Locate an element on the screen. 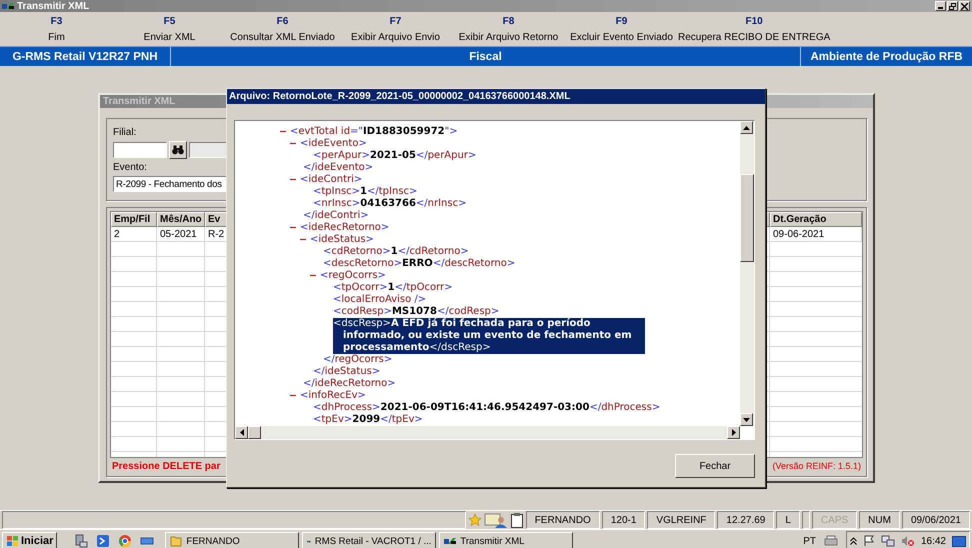  close-button is located at coordinates (964, 6).